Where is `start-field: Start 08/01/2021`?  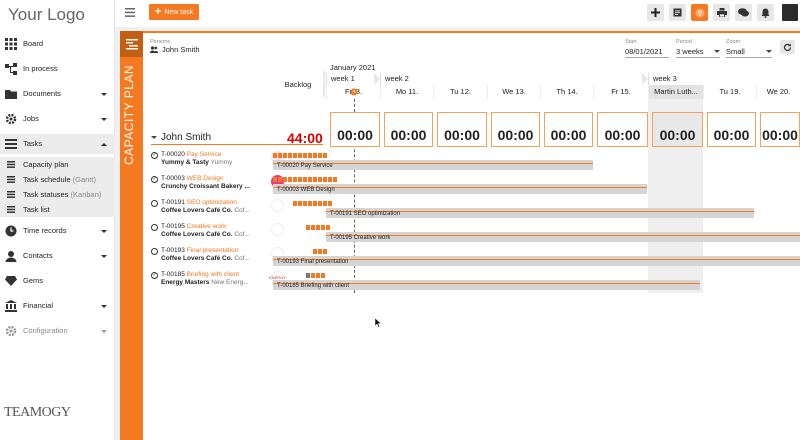 start-field: Start 08/01/2021 is located at coordinates (647, 48).